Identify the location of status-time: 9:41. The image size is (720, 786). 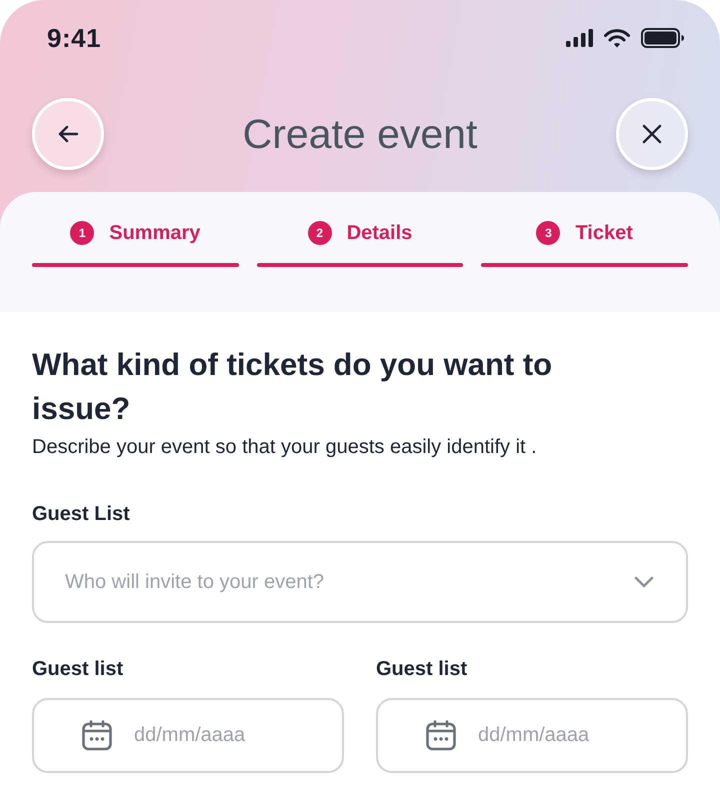
(74, 38).